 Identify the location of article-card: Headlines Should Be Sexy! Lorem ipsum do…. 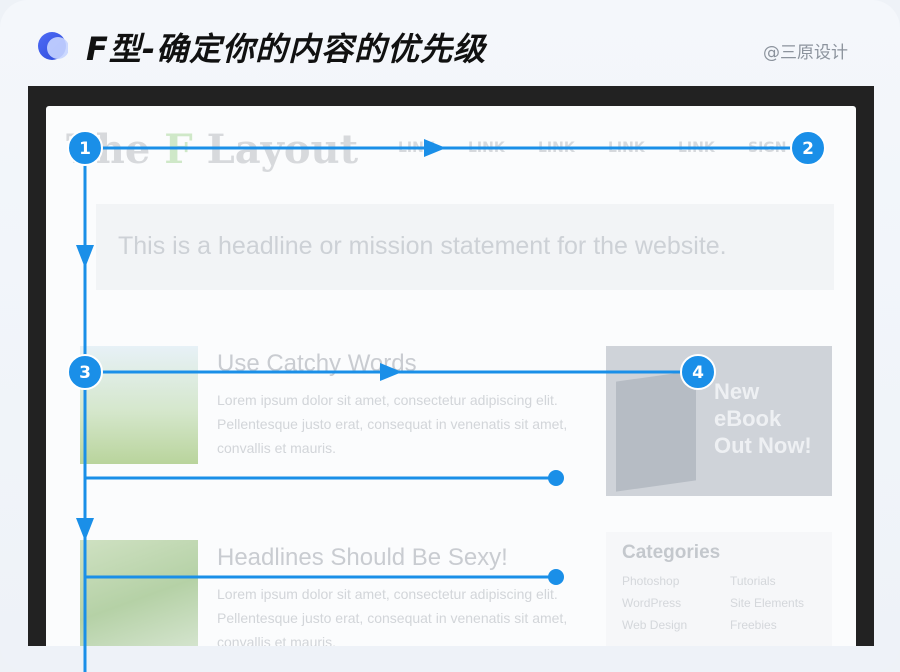
(330, 593).